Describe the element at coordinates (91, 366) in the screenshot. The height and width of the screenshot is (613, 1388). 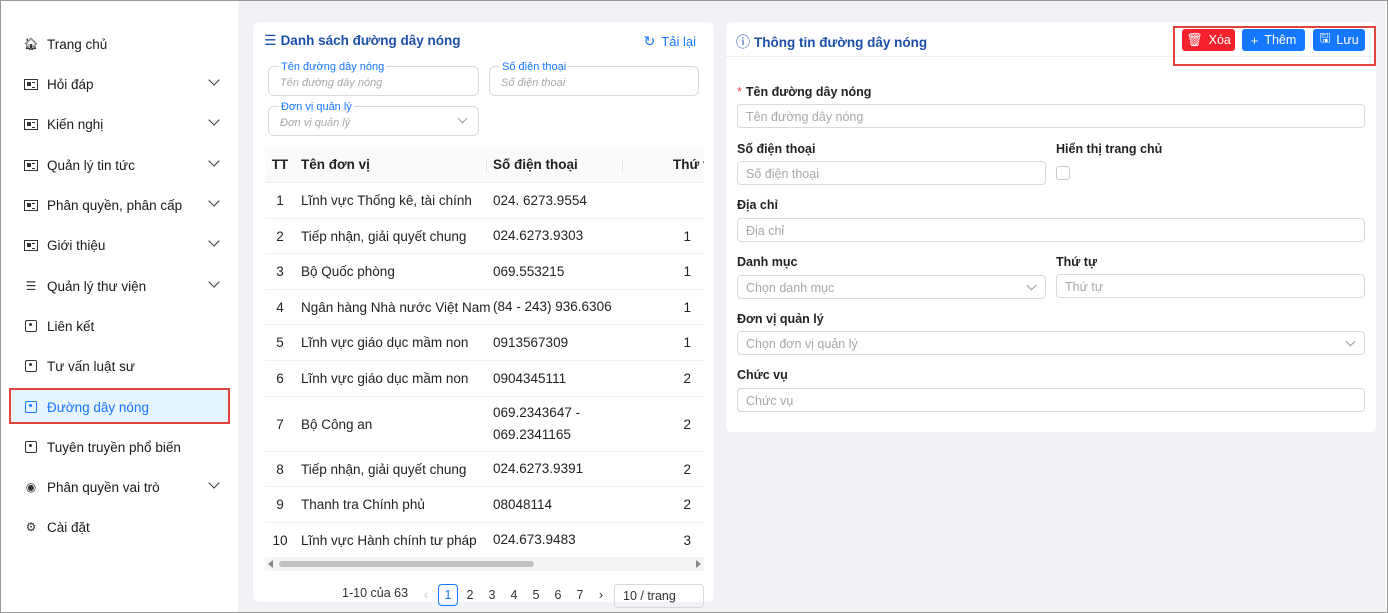
I see `sidebar-item-label: Tư vấn luật sư` at that location.